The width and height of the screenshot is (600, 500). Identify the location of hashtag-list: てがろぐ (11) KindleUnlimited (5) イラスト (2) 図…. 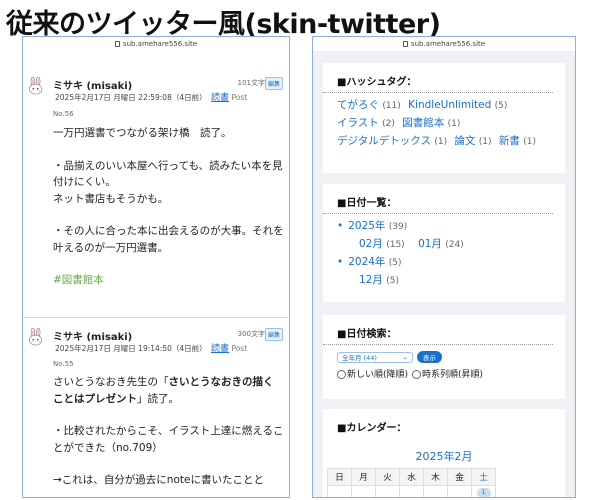
(444, 122).